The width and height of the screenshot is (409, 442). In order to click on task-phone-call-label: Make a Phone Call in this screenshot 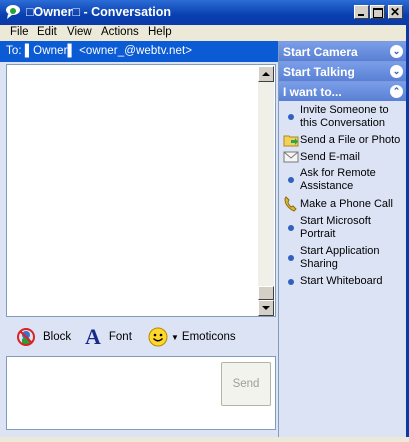, I will do `click(346, 204)`.